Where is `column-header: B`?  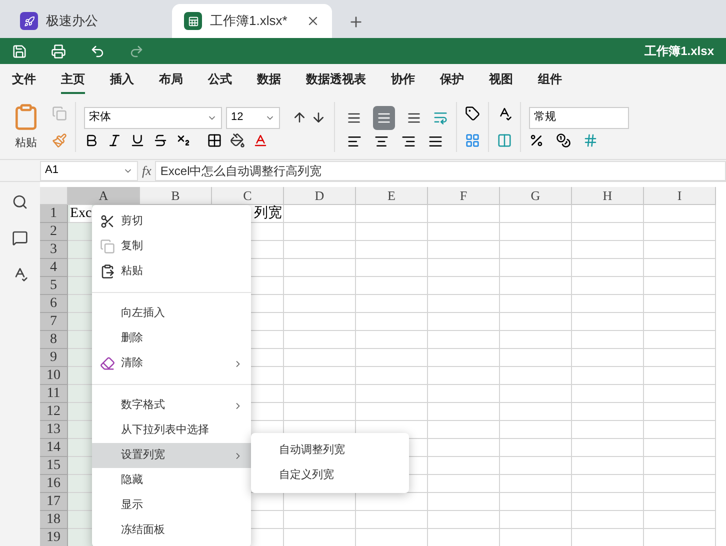
column-header: B is located at coordinates (176, 196).